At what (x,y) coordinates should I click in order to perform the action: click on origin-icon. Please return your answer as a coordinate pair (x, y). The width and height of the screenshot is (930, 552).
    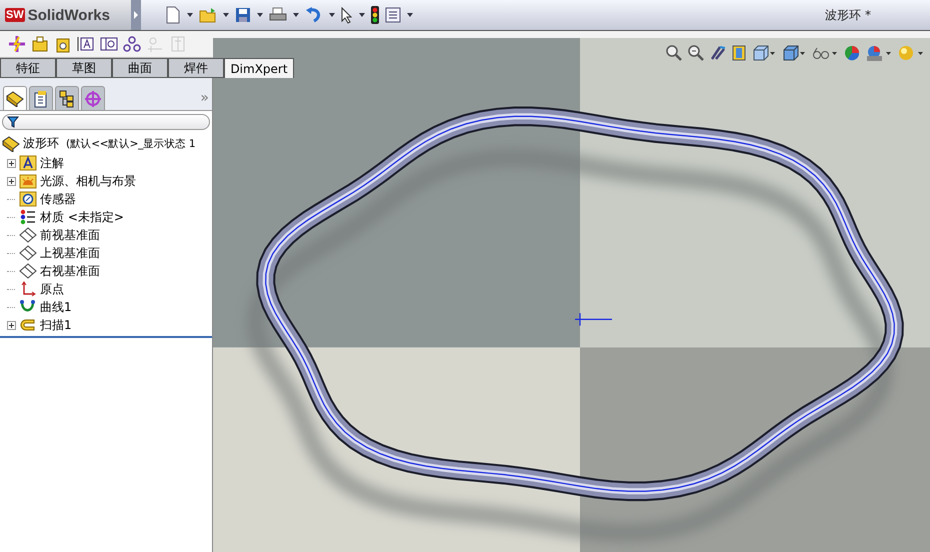
    Looking at the image, I should click on (28, 289).